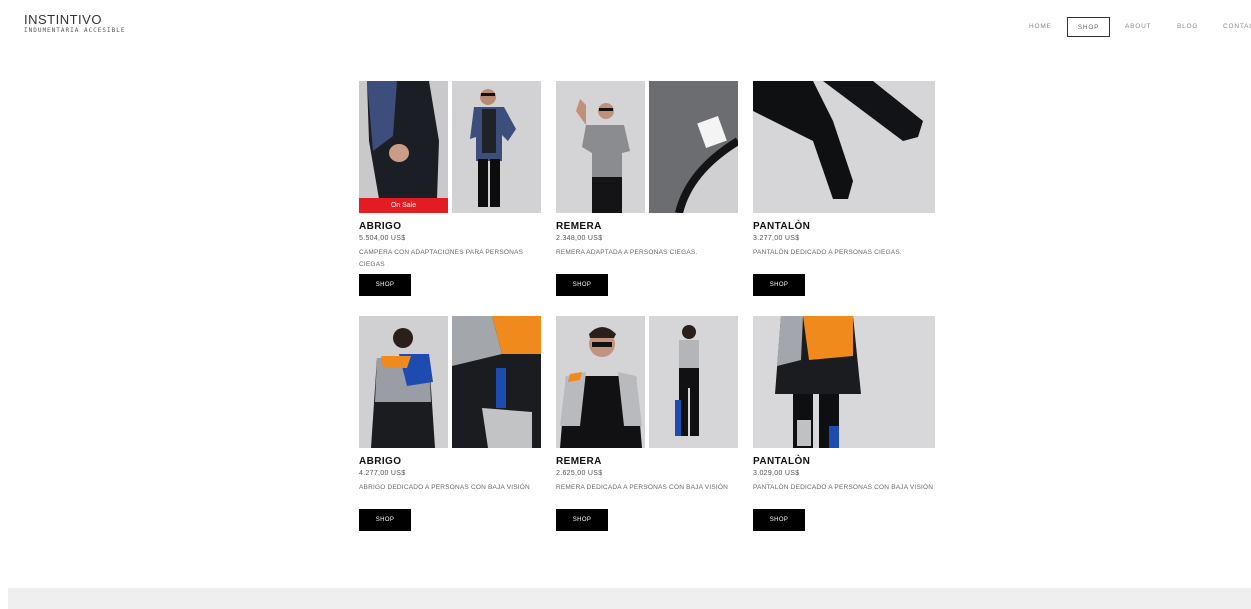  What do you see at coordinates (776, 238) in the screenshot?
I see `product-price: 3.277,00 US$` at bounding box center [776, 238].